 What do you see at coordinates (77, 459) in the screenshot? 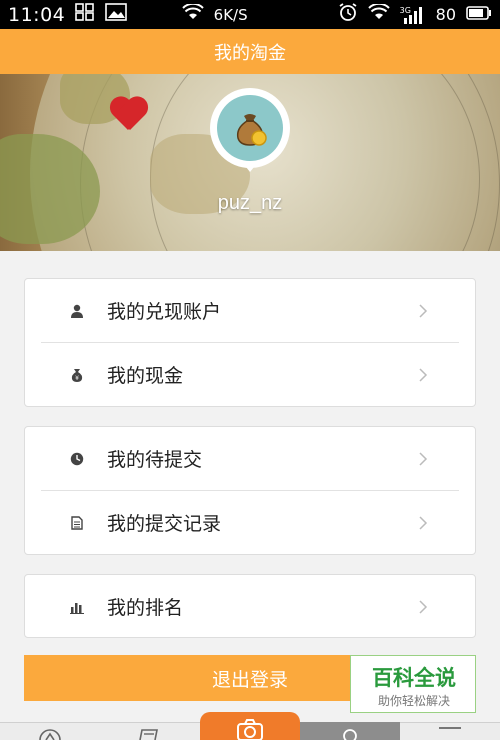
I see `clock-icon` at bounding box center [77, 459].